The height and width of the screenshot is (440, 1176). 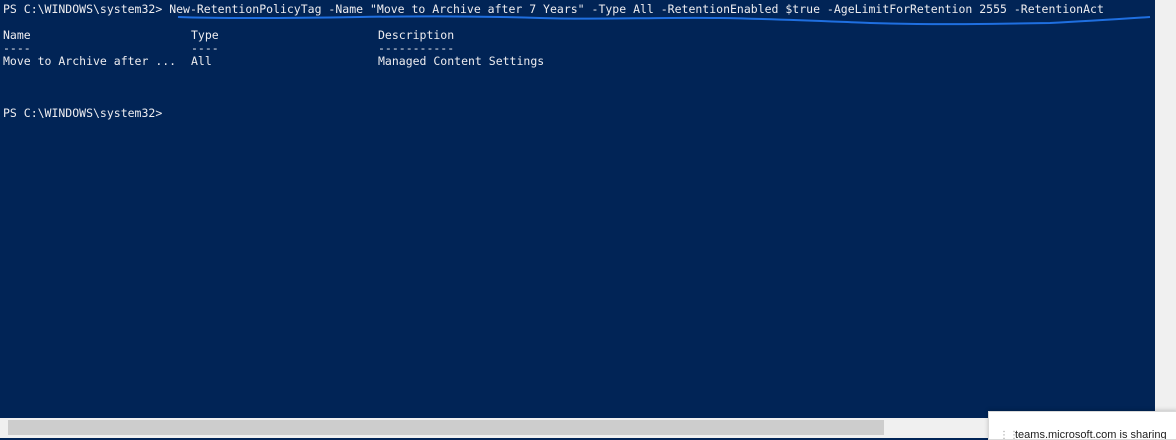 I want to click on sharing-notification: ⋮⋮ teams.microsoft.com is sharing, so click(x=1082, y=425).